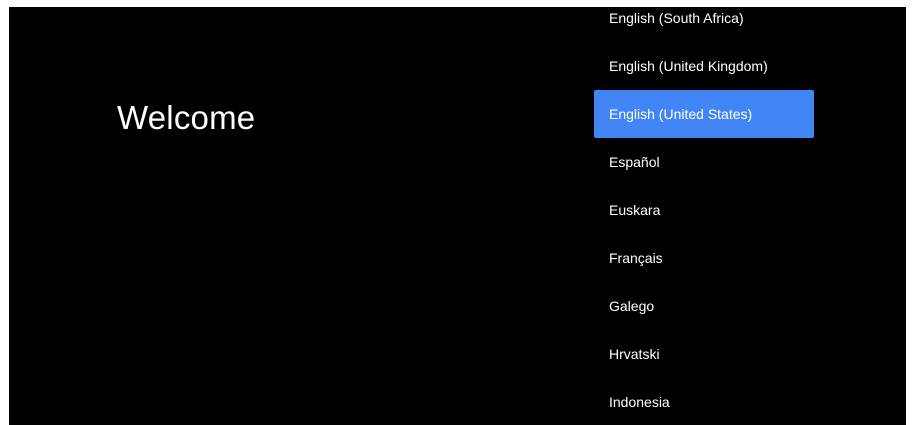 This screenshot has width=915, height=425. I want to click on language-item-hrvatski: Hrvatski, so click(704, 354).